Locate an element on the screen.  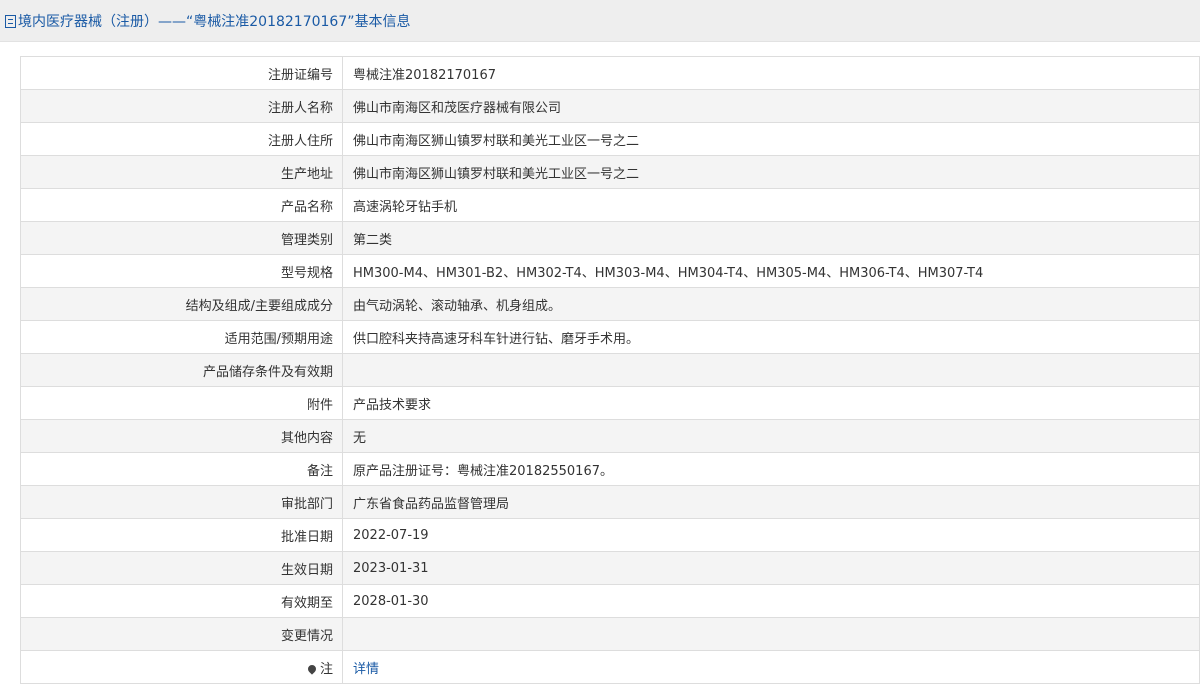
row-label: 生产地址 is located at coordinates (181, 172).